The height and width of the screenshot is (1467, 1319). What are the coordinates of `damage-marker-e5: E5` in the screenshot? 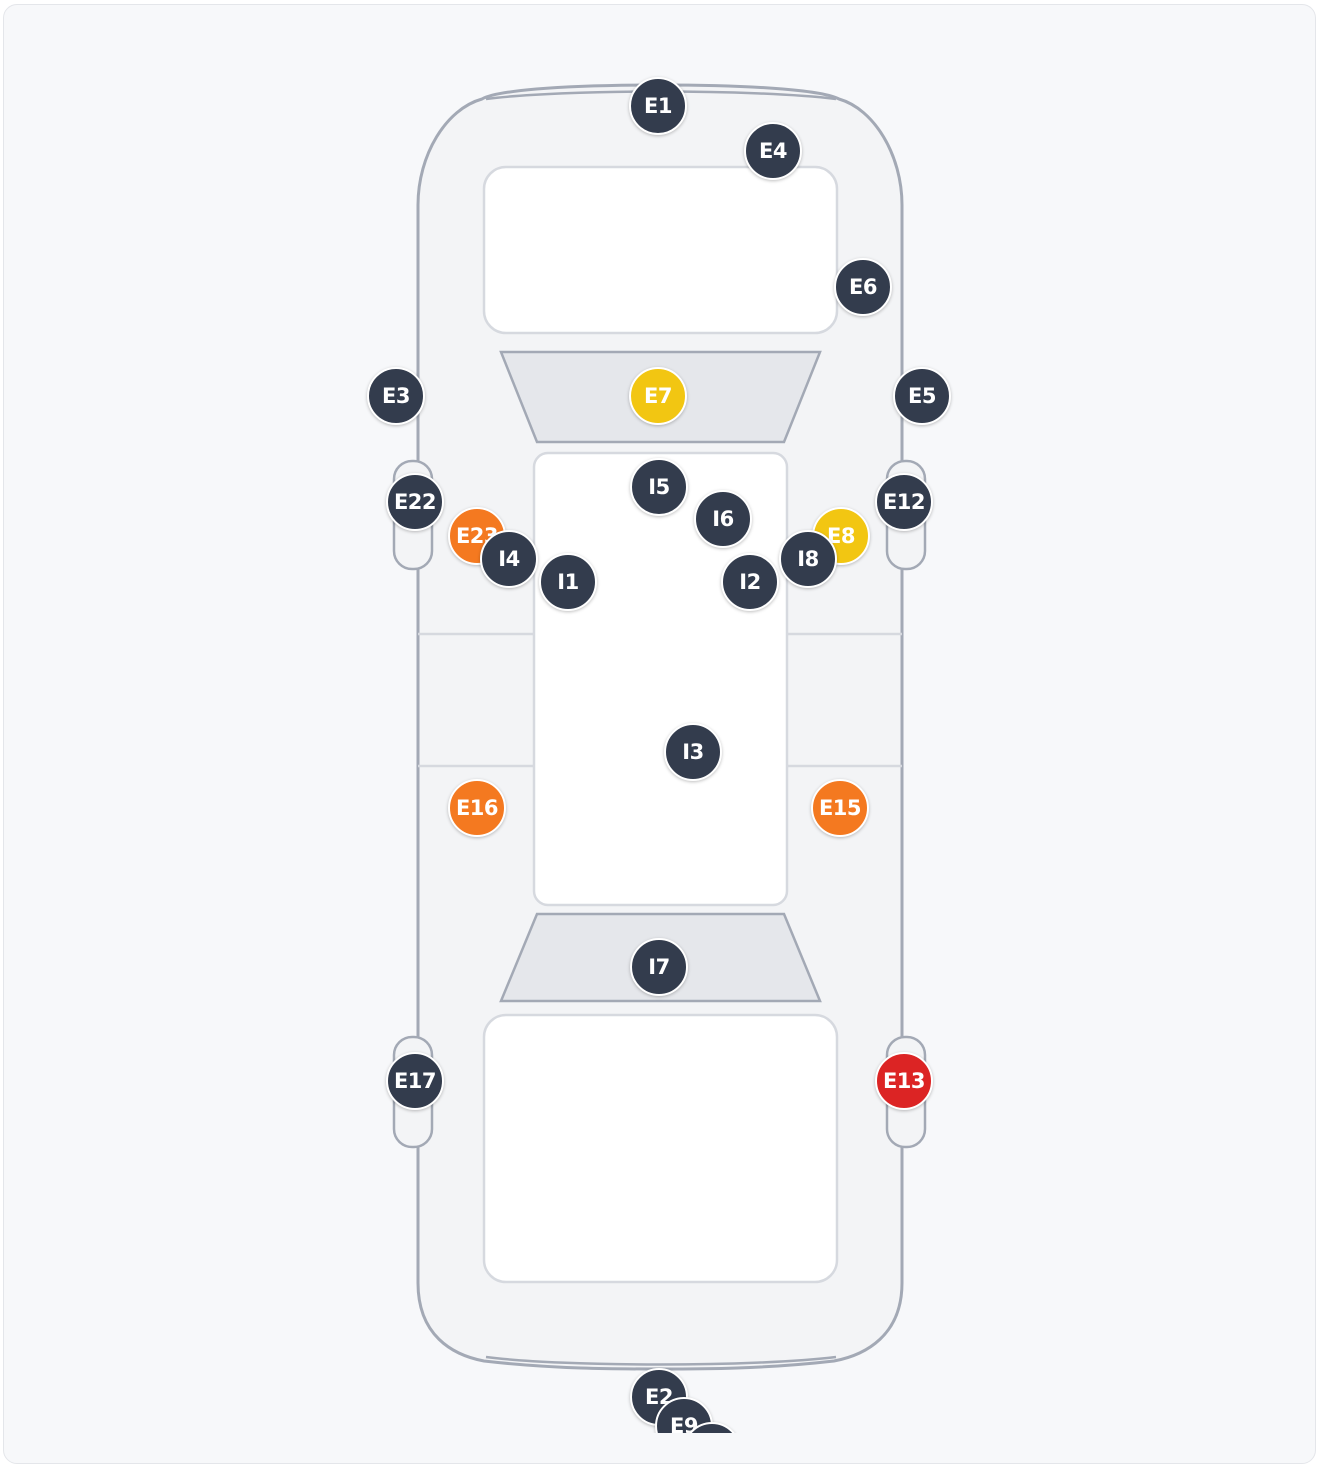 It's located at (922, 396).